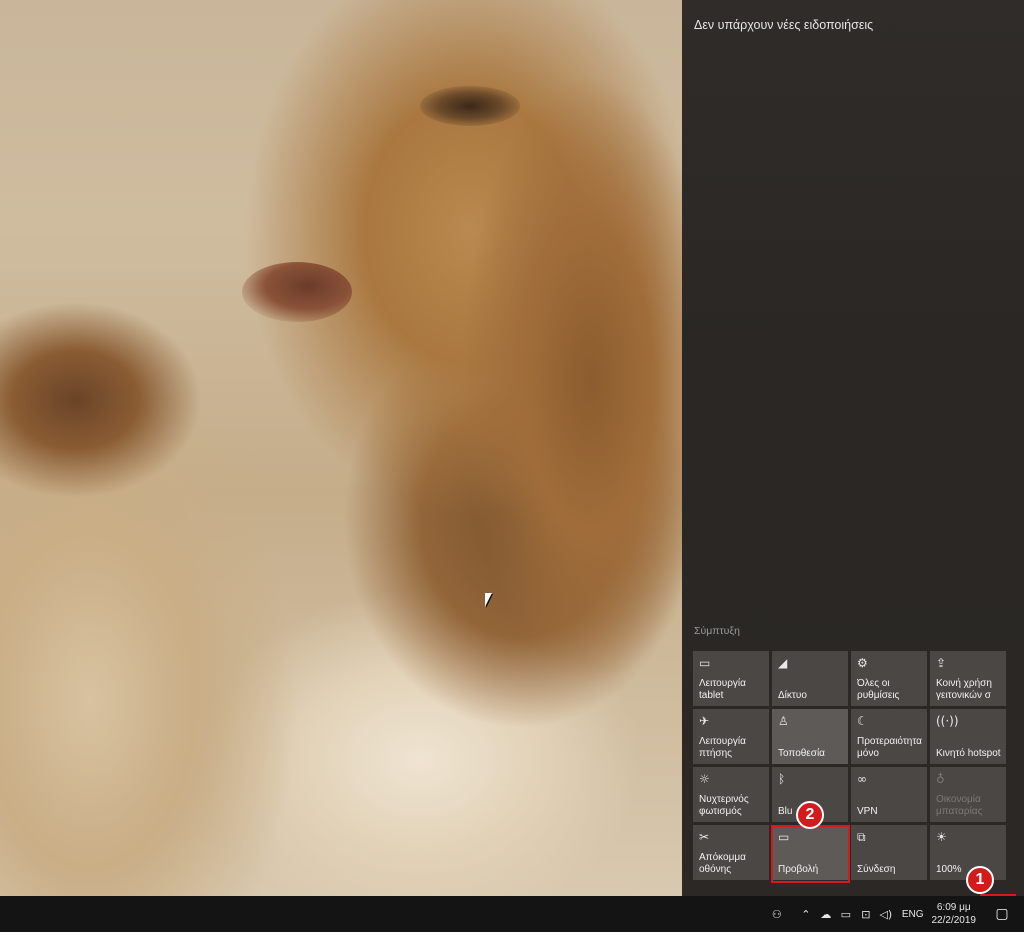  I want to click on taskbar: ⚇ ⌃ ☁ ▭ ⊡ ◁) ENG 6:09 μμ 22/2/2019 ▢, so click(512, 914).